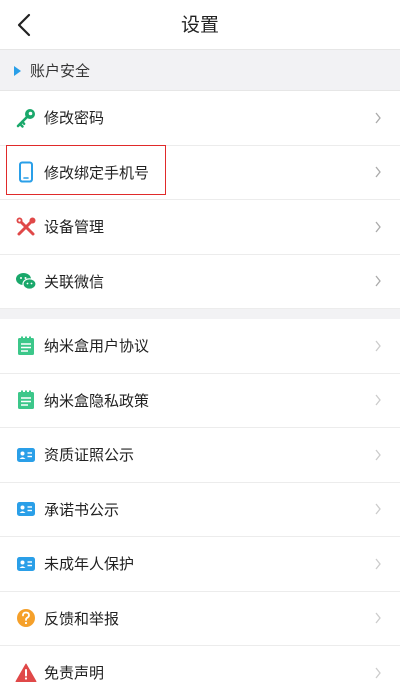 The width and height of the screenshot is (400, 686). What do you see at coordinates (200, 619) in the screenshot?
I see `settings-item-feedback-report: 反馈和举报` at bounding box center [200, 619].